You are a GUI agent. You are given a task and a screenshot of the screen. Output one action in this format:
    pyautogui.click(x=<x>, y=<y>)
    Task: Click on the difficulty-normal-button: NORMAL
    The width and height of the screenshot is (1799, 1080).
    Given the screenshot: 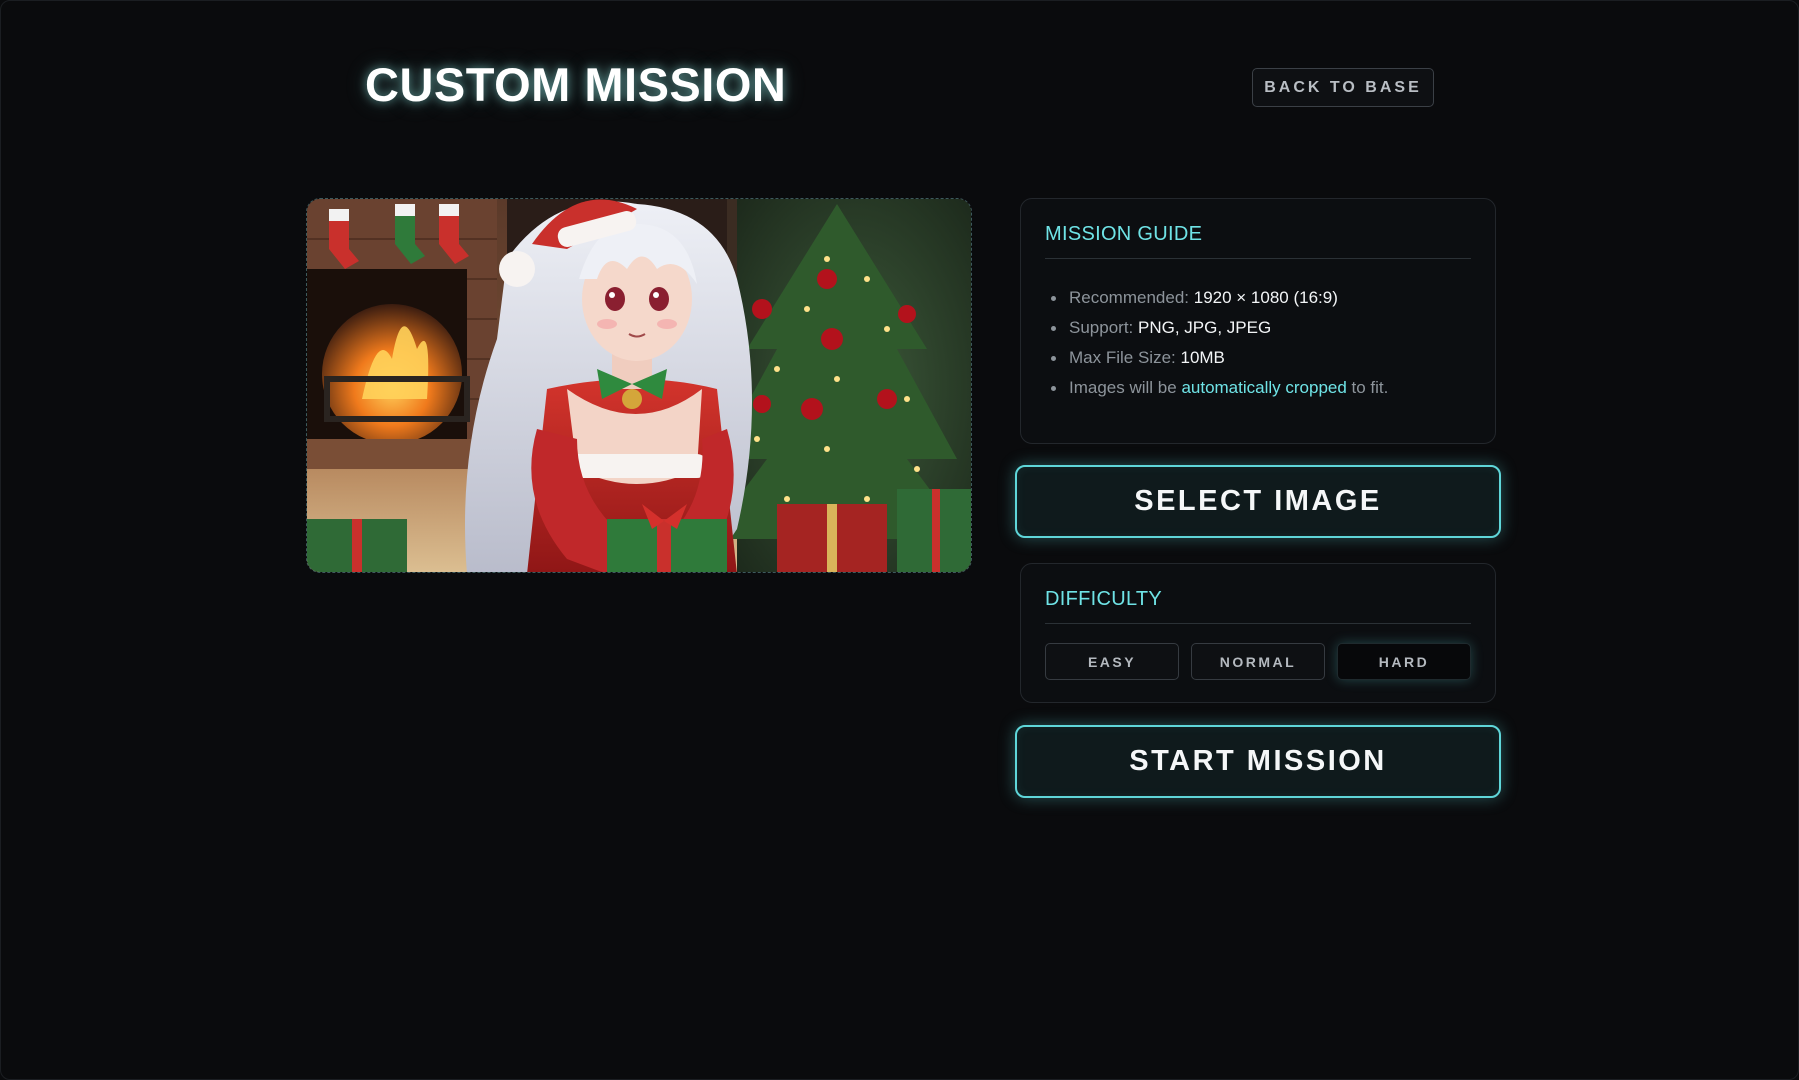 What is the action you would take?
    pyautogui.click(x=1258, y=661)
    